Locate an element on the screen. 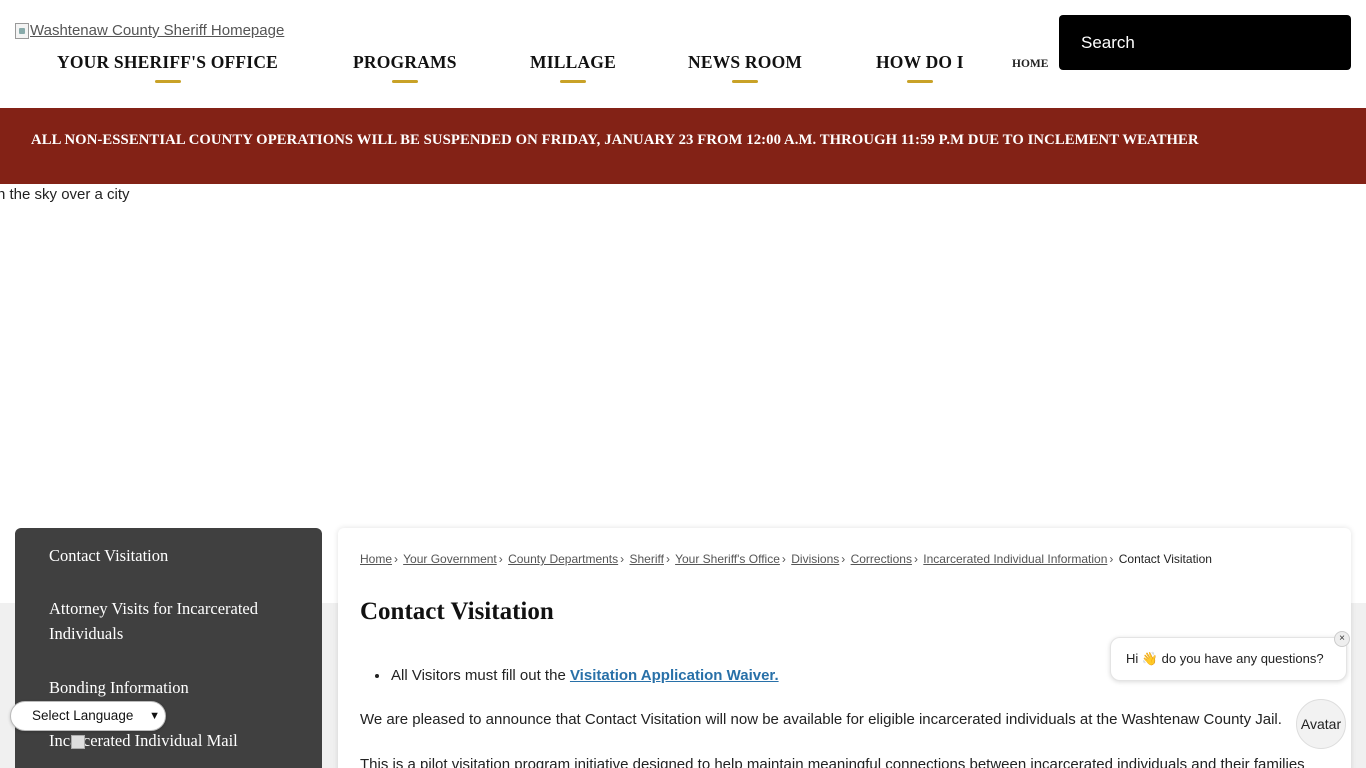  site-logo-link: Washtenaw County Sheriff Homepage is located at coordinates (149, 30).